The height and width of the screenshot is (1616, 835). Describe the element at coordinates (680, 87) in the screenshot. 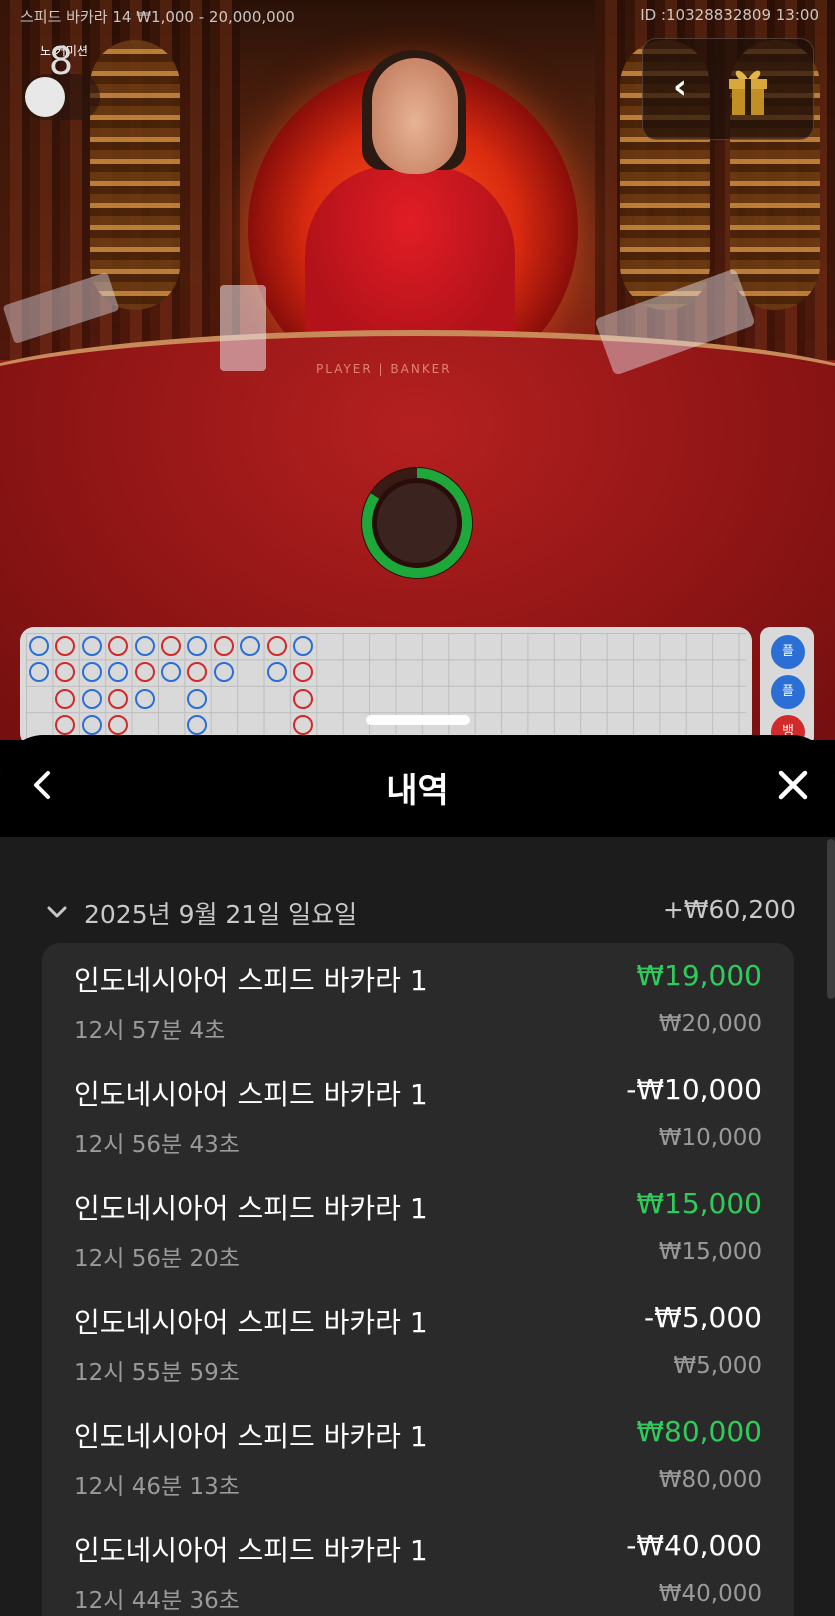

I see `chevron-left-icon: ‹` at that location.